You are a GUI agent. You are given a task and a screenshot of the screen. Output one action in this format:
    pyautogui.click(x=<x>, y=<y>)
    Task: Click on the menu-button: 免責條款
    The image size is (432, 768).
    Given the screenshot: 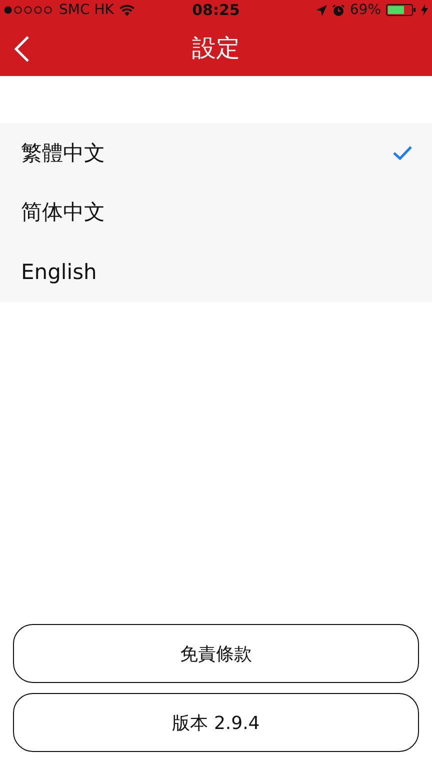 What is the action you would take?
    pyautogui.click(x=216, y=653)
    